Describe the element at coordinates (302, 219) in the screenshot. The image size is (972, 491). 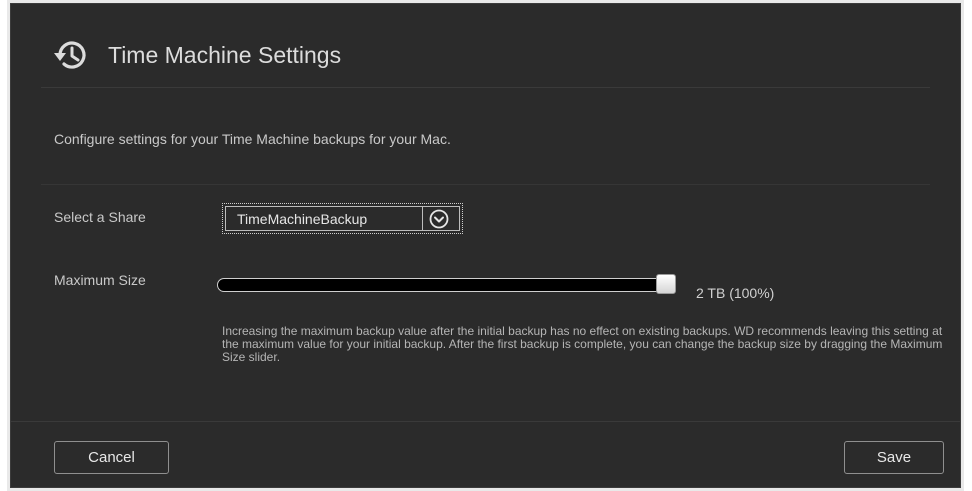
I see `share-selected-value: TimeMachineBackup` at that location.